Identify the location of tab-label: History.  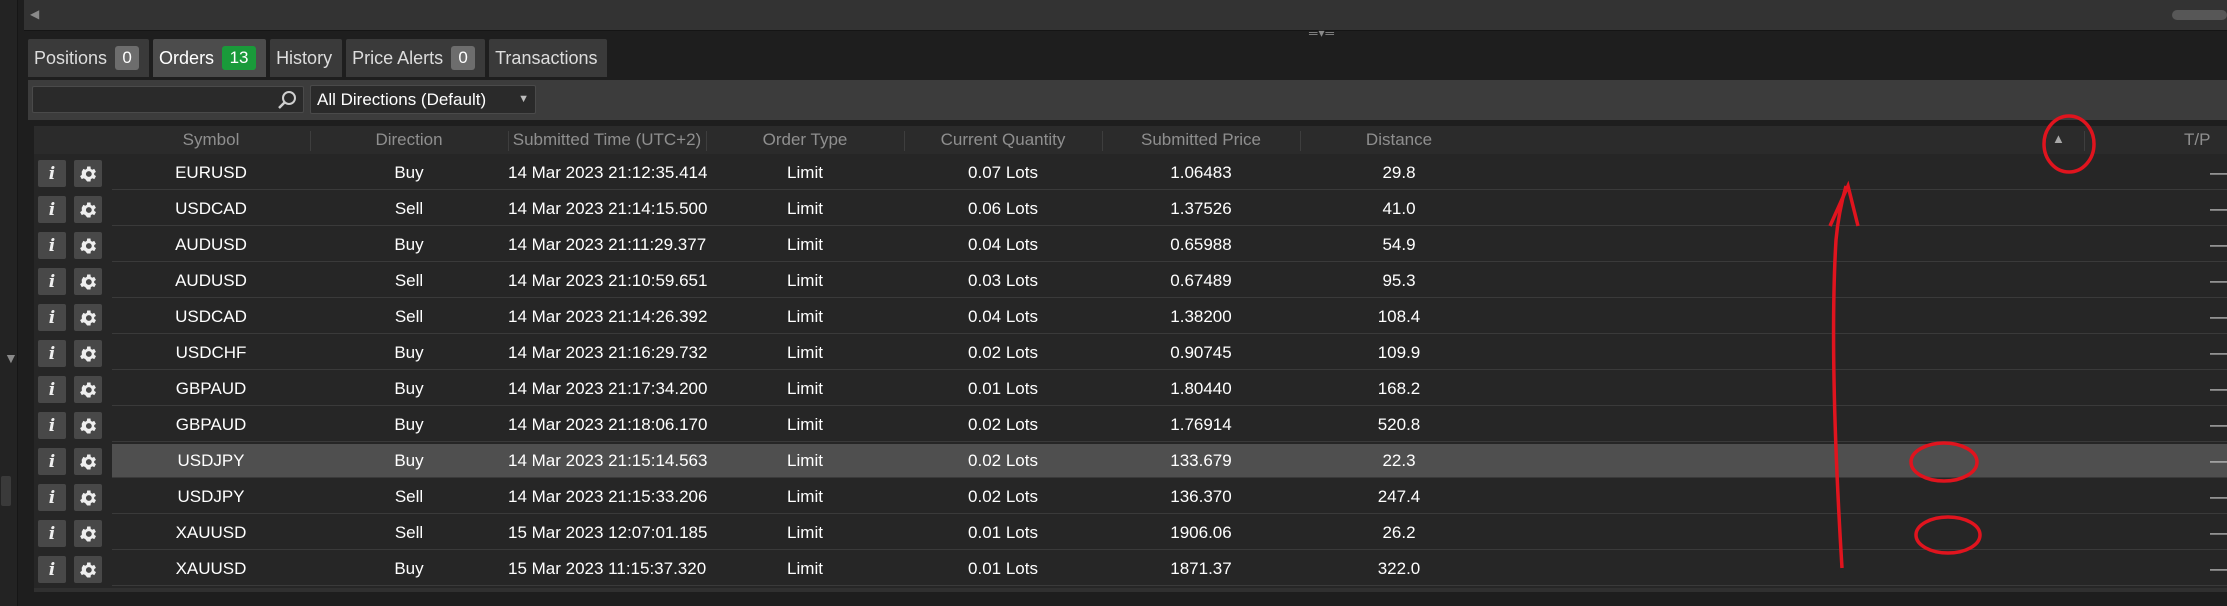
(304, 57).